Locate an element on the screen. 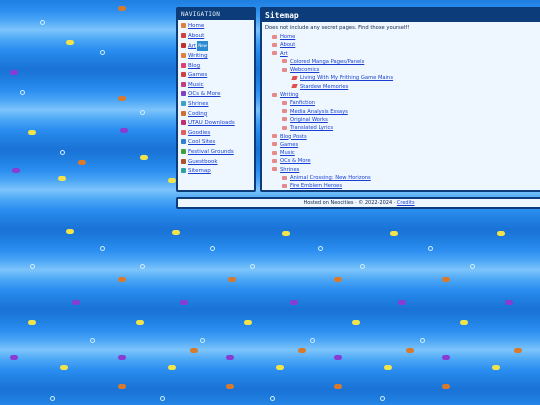  nav-link: Art is located at coordinates (192, 46).